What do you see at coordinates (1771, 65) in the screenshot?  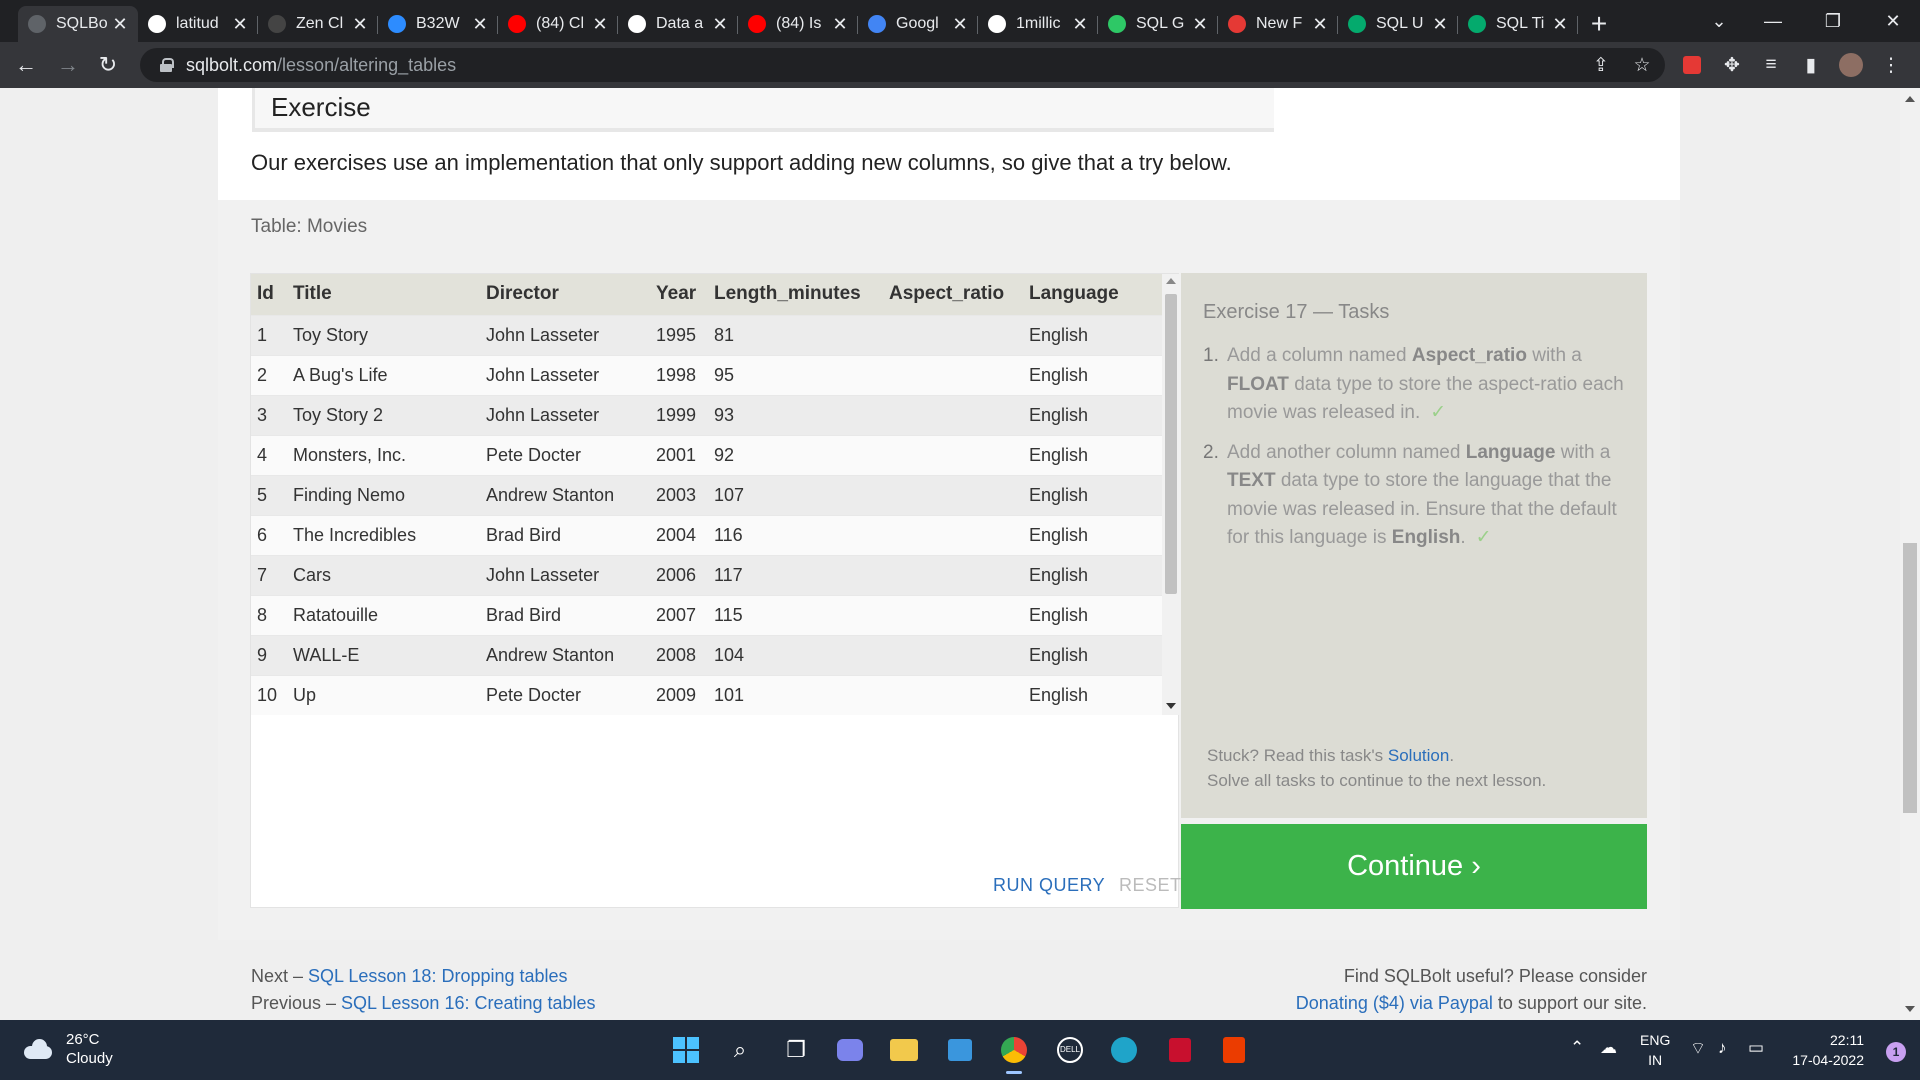 I see `media-queue-icon: ≡` at bounding box center [1771, 65].